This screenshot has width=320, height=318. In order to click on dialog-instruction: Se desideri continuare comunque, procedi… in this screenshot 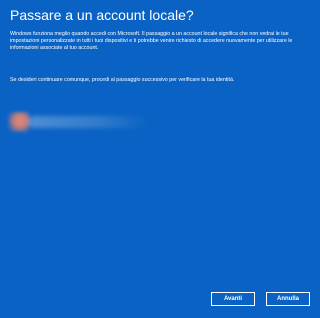, I will do `click(122, 80)`.